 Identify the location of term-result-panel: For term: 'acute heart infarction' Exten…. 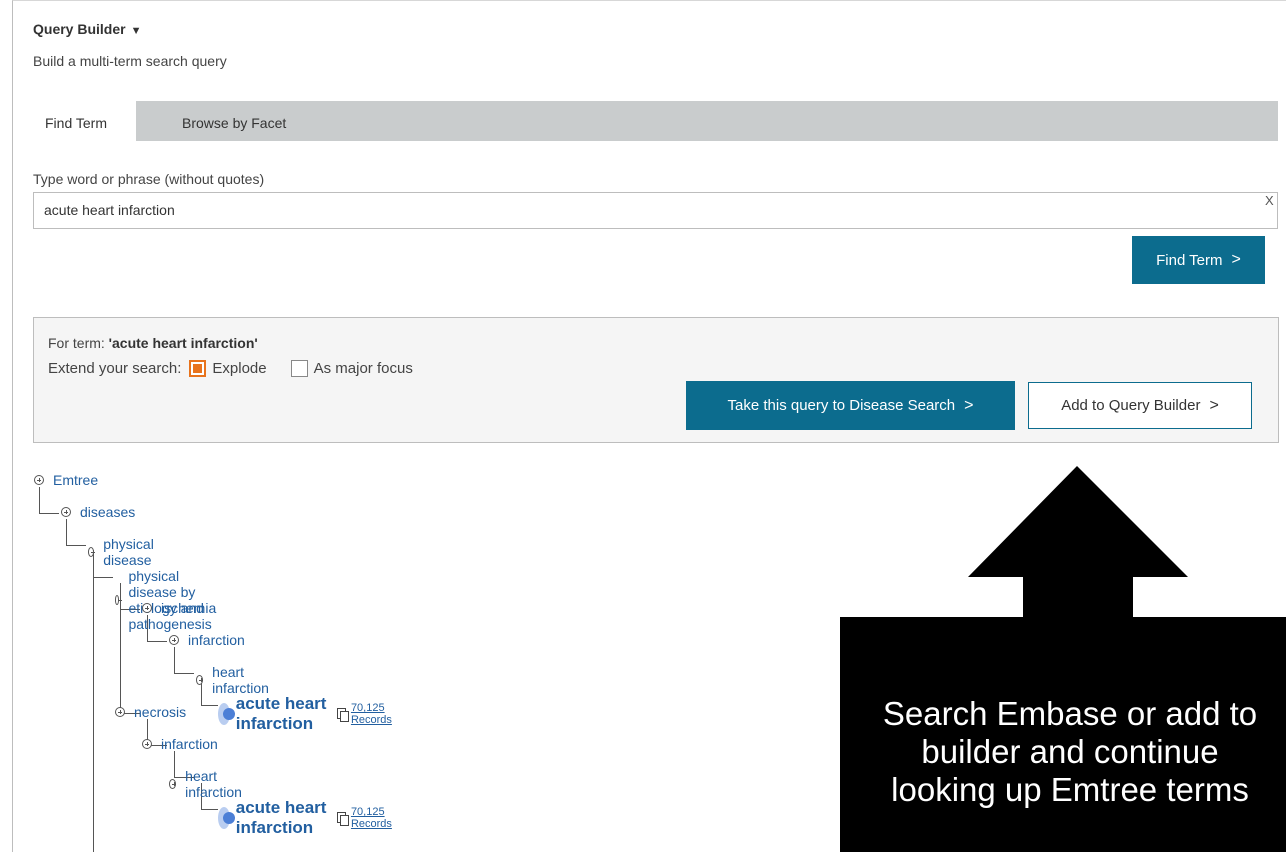
(656, 380).